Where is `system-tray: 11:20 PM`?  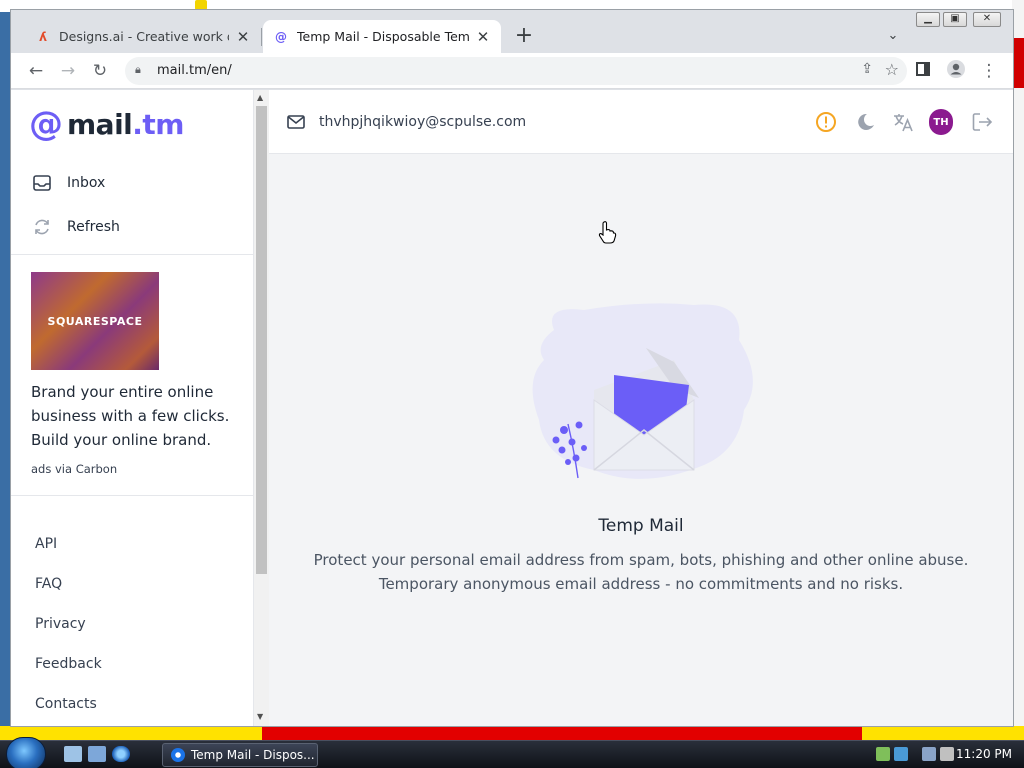 system-tray: 11:20 PM is located at coordinates (946, 754).